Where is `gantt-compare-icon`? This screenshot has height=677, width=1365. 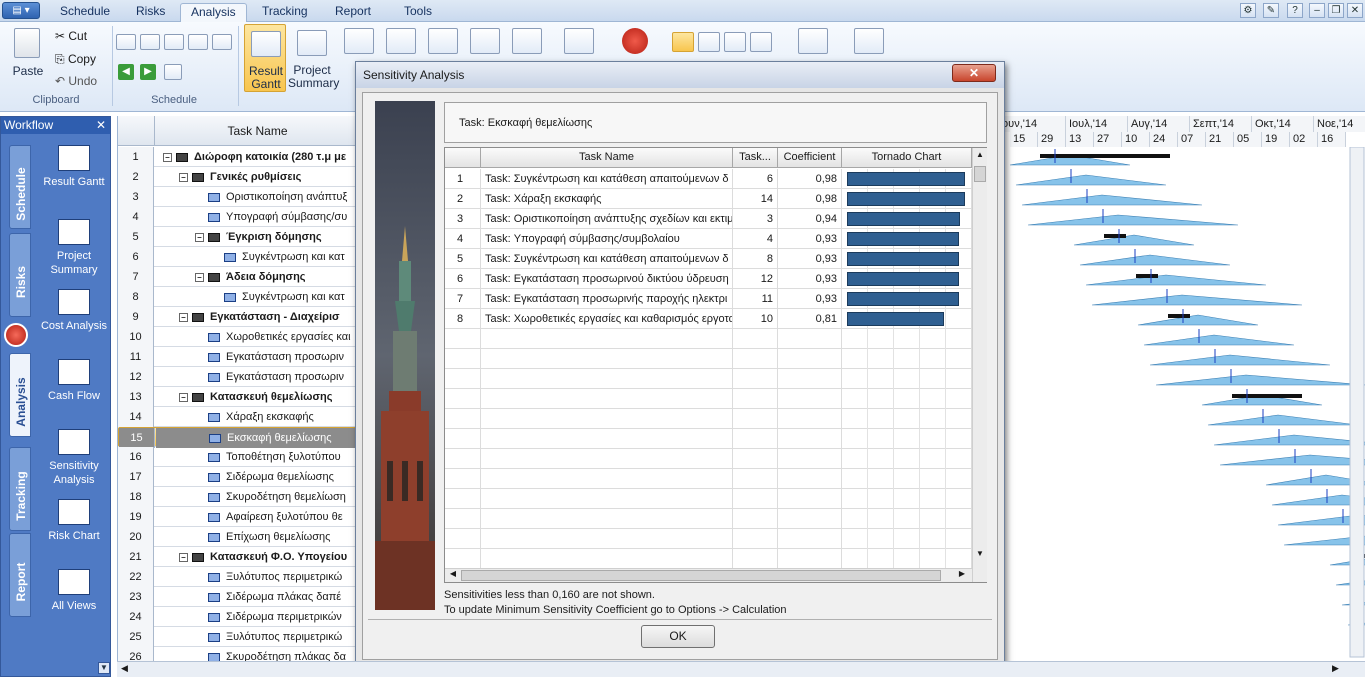
gantt-compare-icon is located at coordinates (485, 41).